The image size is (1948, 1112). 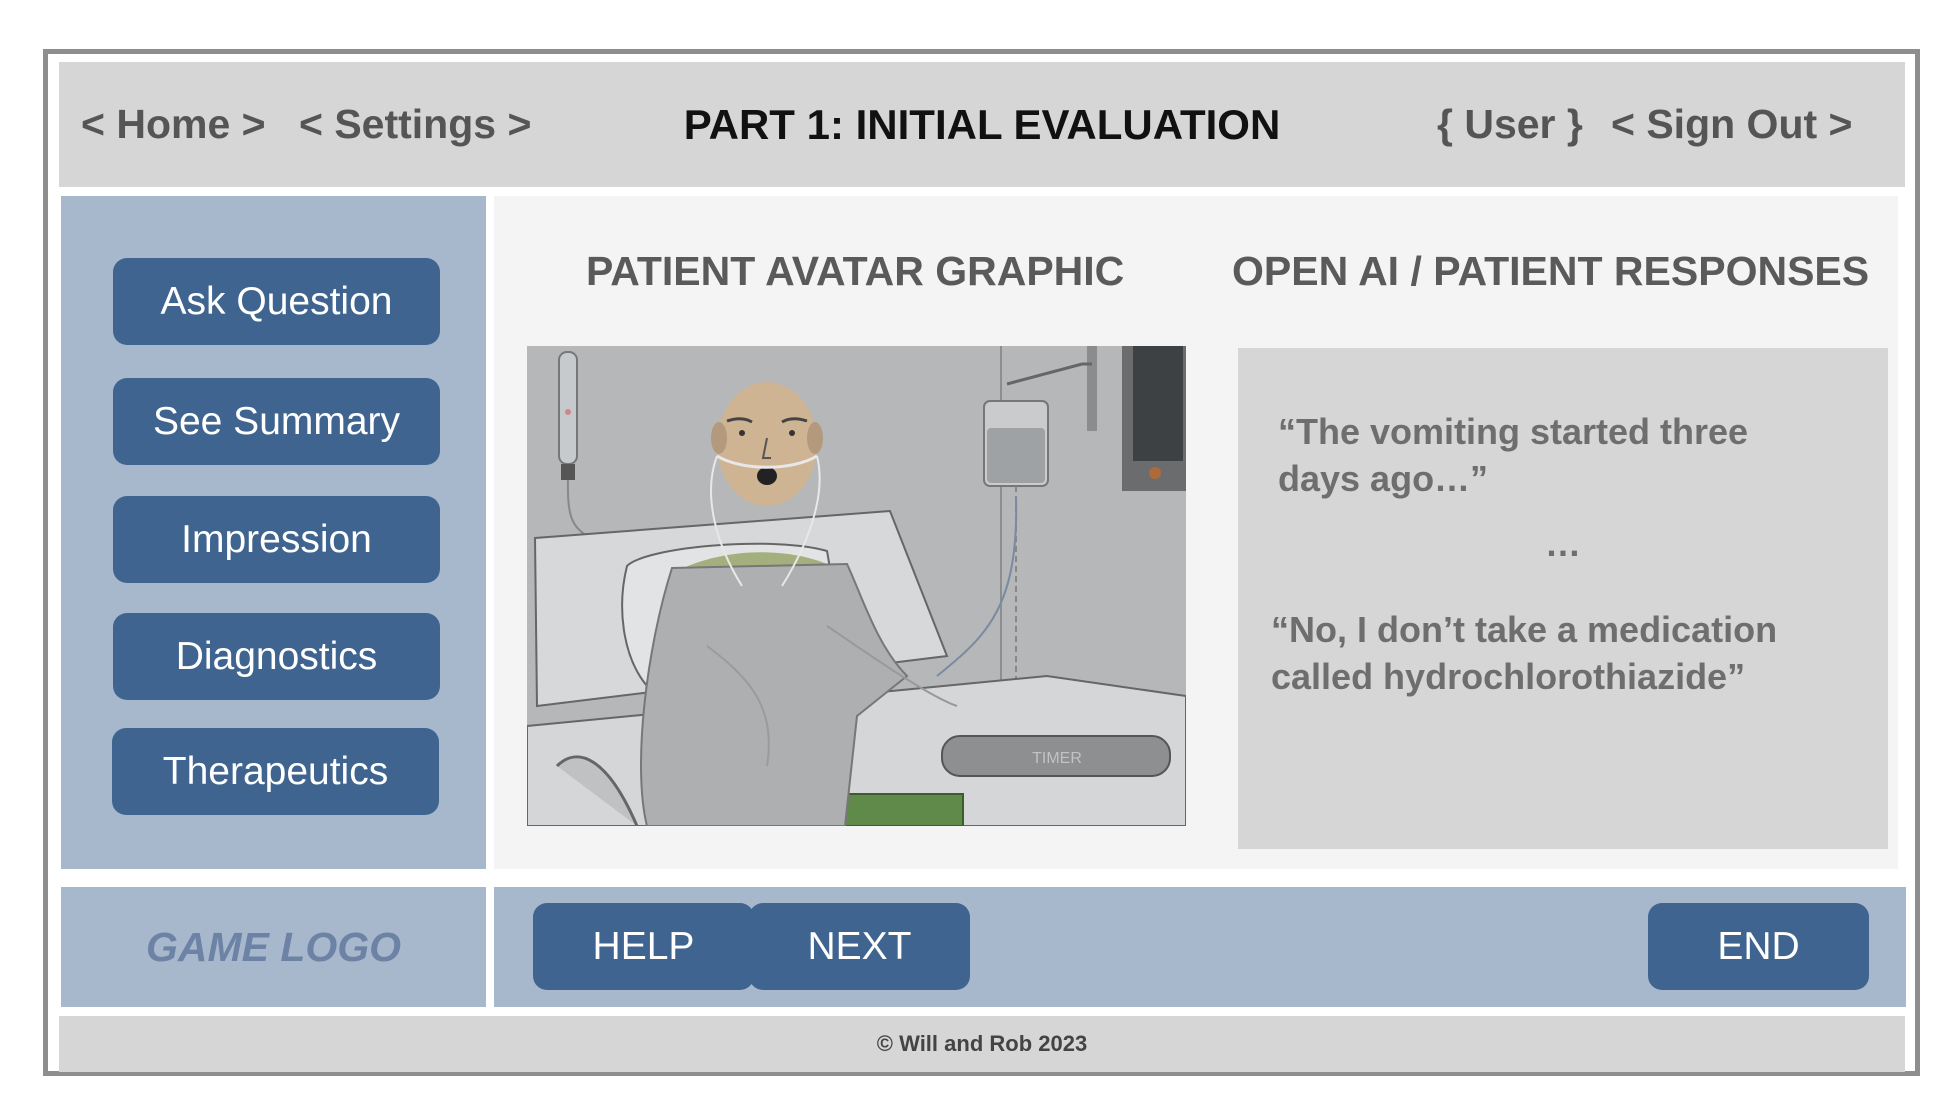 What do you see at coordinates (276, 421) in the screenshot?
I see `see-summary-button: See Summary` at bounding box center [276, 421].